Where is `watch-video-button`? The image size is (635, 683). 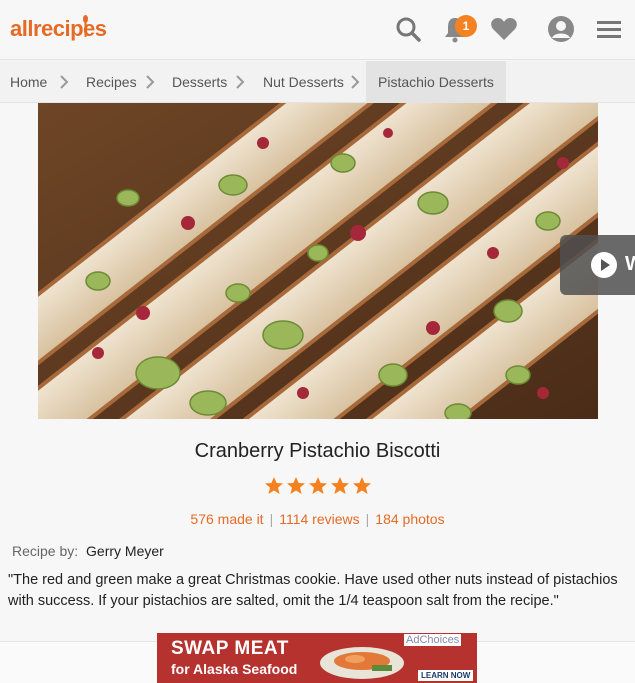
watch-video-button is located at coordinates (597, 265).